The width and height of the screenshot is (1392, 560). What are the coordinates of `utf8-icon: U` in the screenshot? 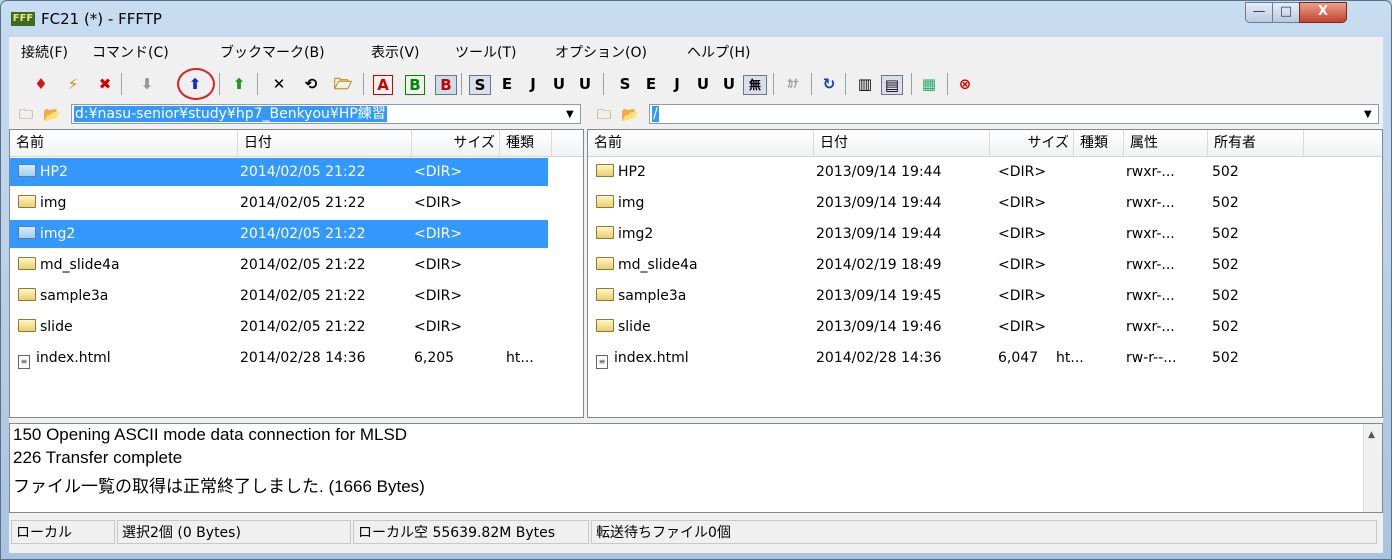 It's located at (559, 84).